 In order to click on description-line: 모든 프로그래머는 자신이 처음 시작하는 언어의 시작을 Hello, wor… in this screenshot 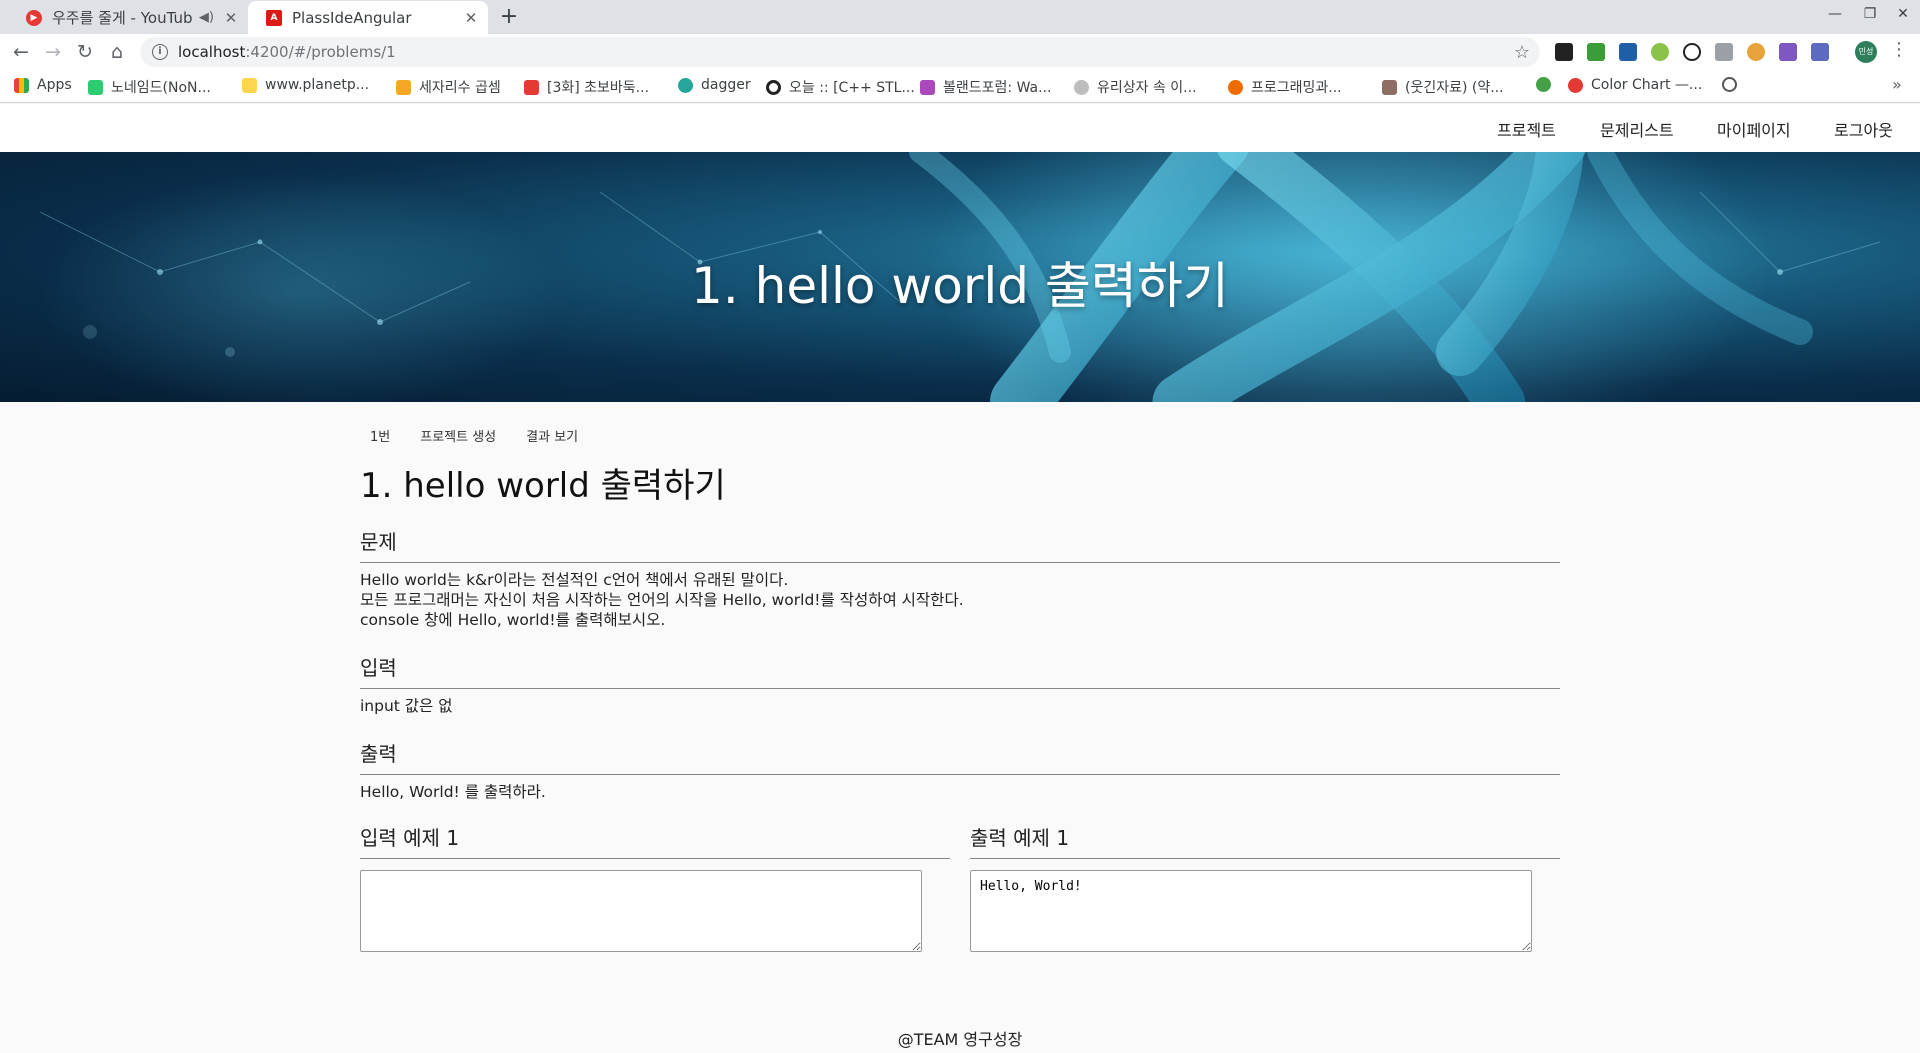, I will do `click(662, 600)`.